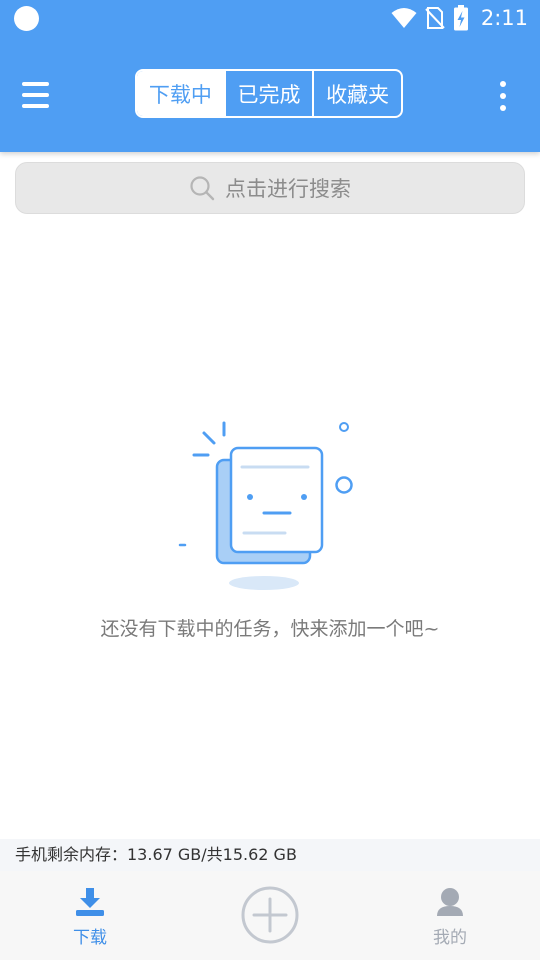  I want to click on nav-download: 下载, so click(90, 915).